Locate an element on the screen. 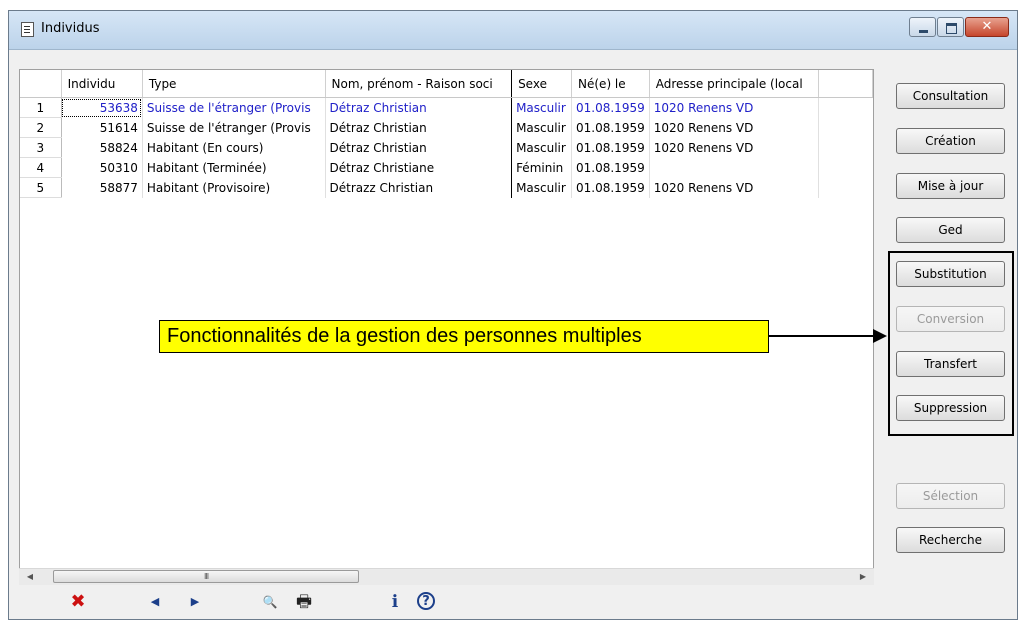  type-cell: Habitant (En cours) is located at coordinates (234, 147).